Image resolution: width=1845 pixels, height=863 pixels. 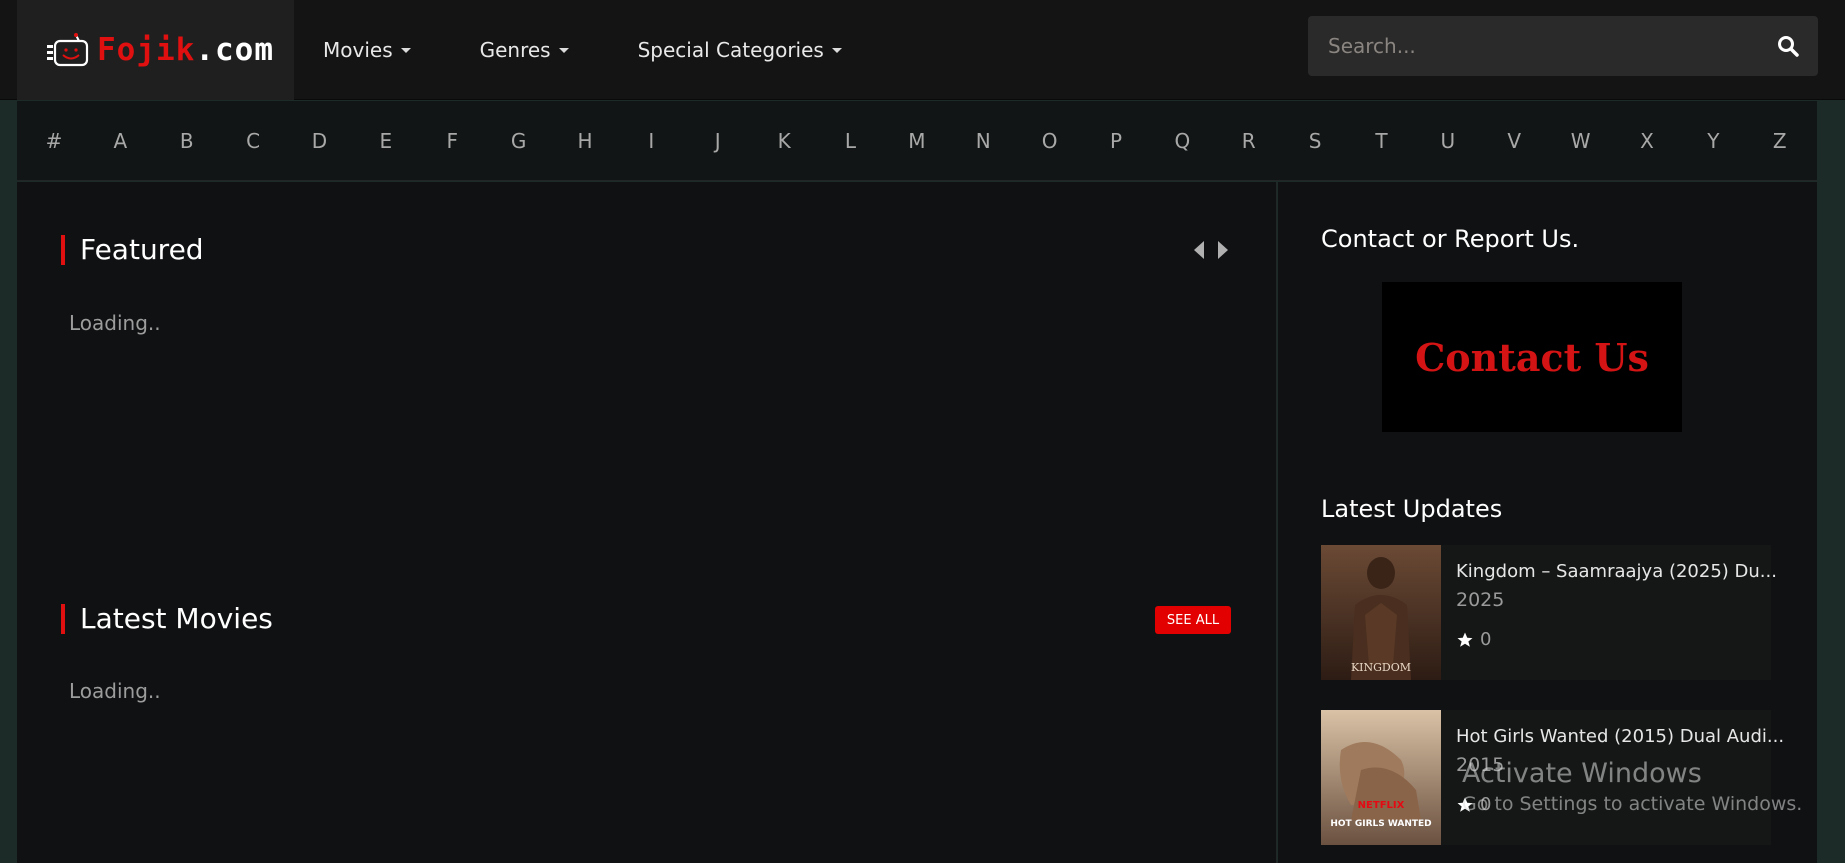 I want to click on search-icon, so click(x=1788, y=46).